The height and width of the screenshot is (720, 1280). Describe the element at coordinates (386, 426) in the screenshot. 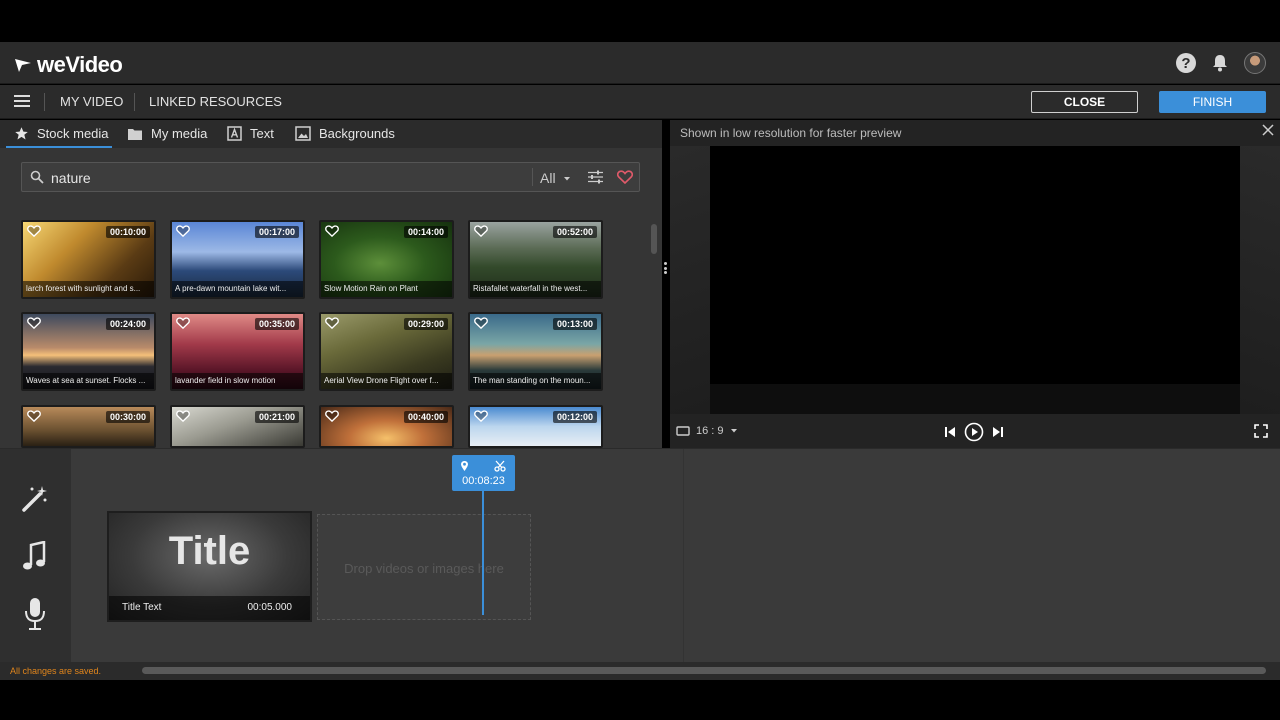

I see `media-thumbnail: 00:40:00` at that location.